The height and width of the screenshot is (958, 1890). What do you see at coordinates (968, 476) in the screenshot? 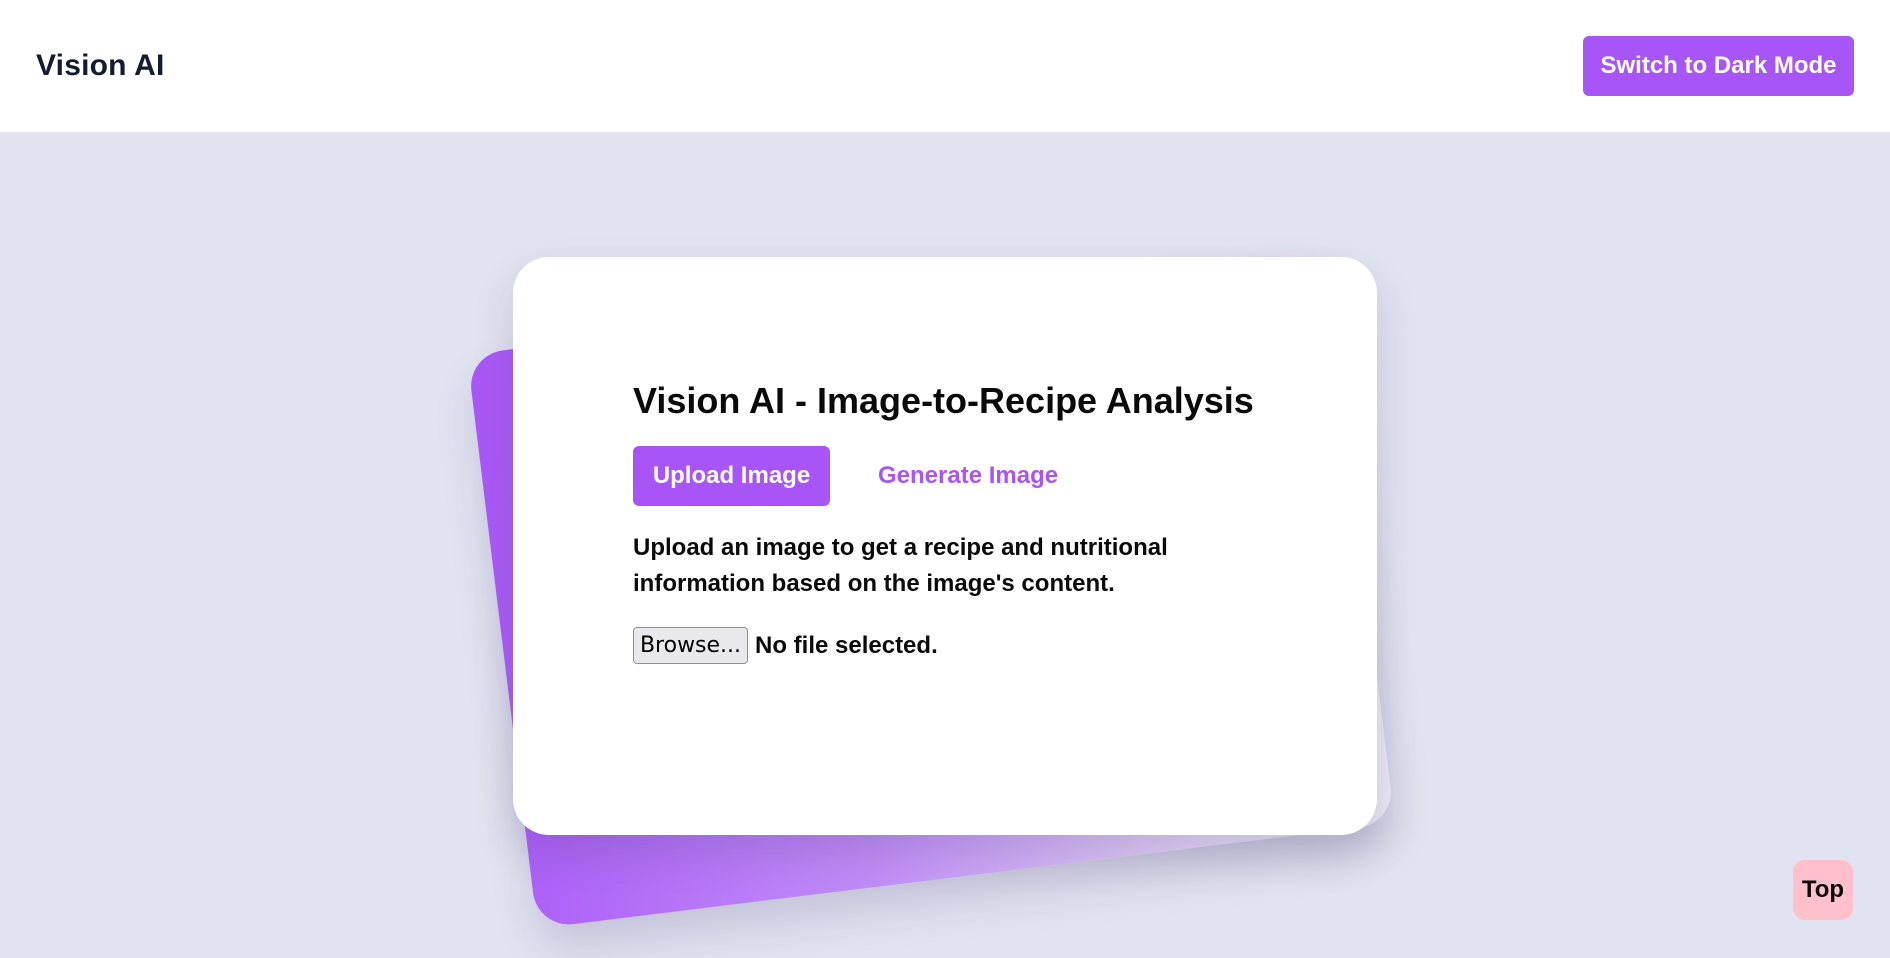
I see `tab-generate-image: Generate Image` at bounding box center [968, 476].